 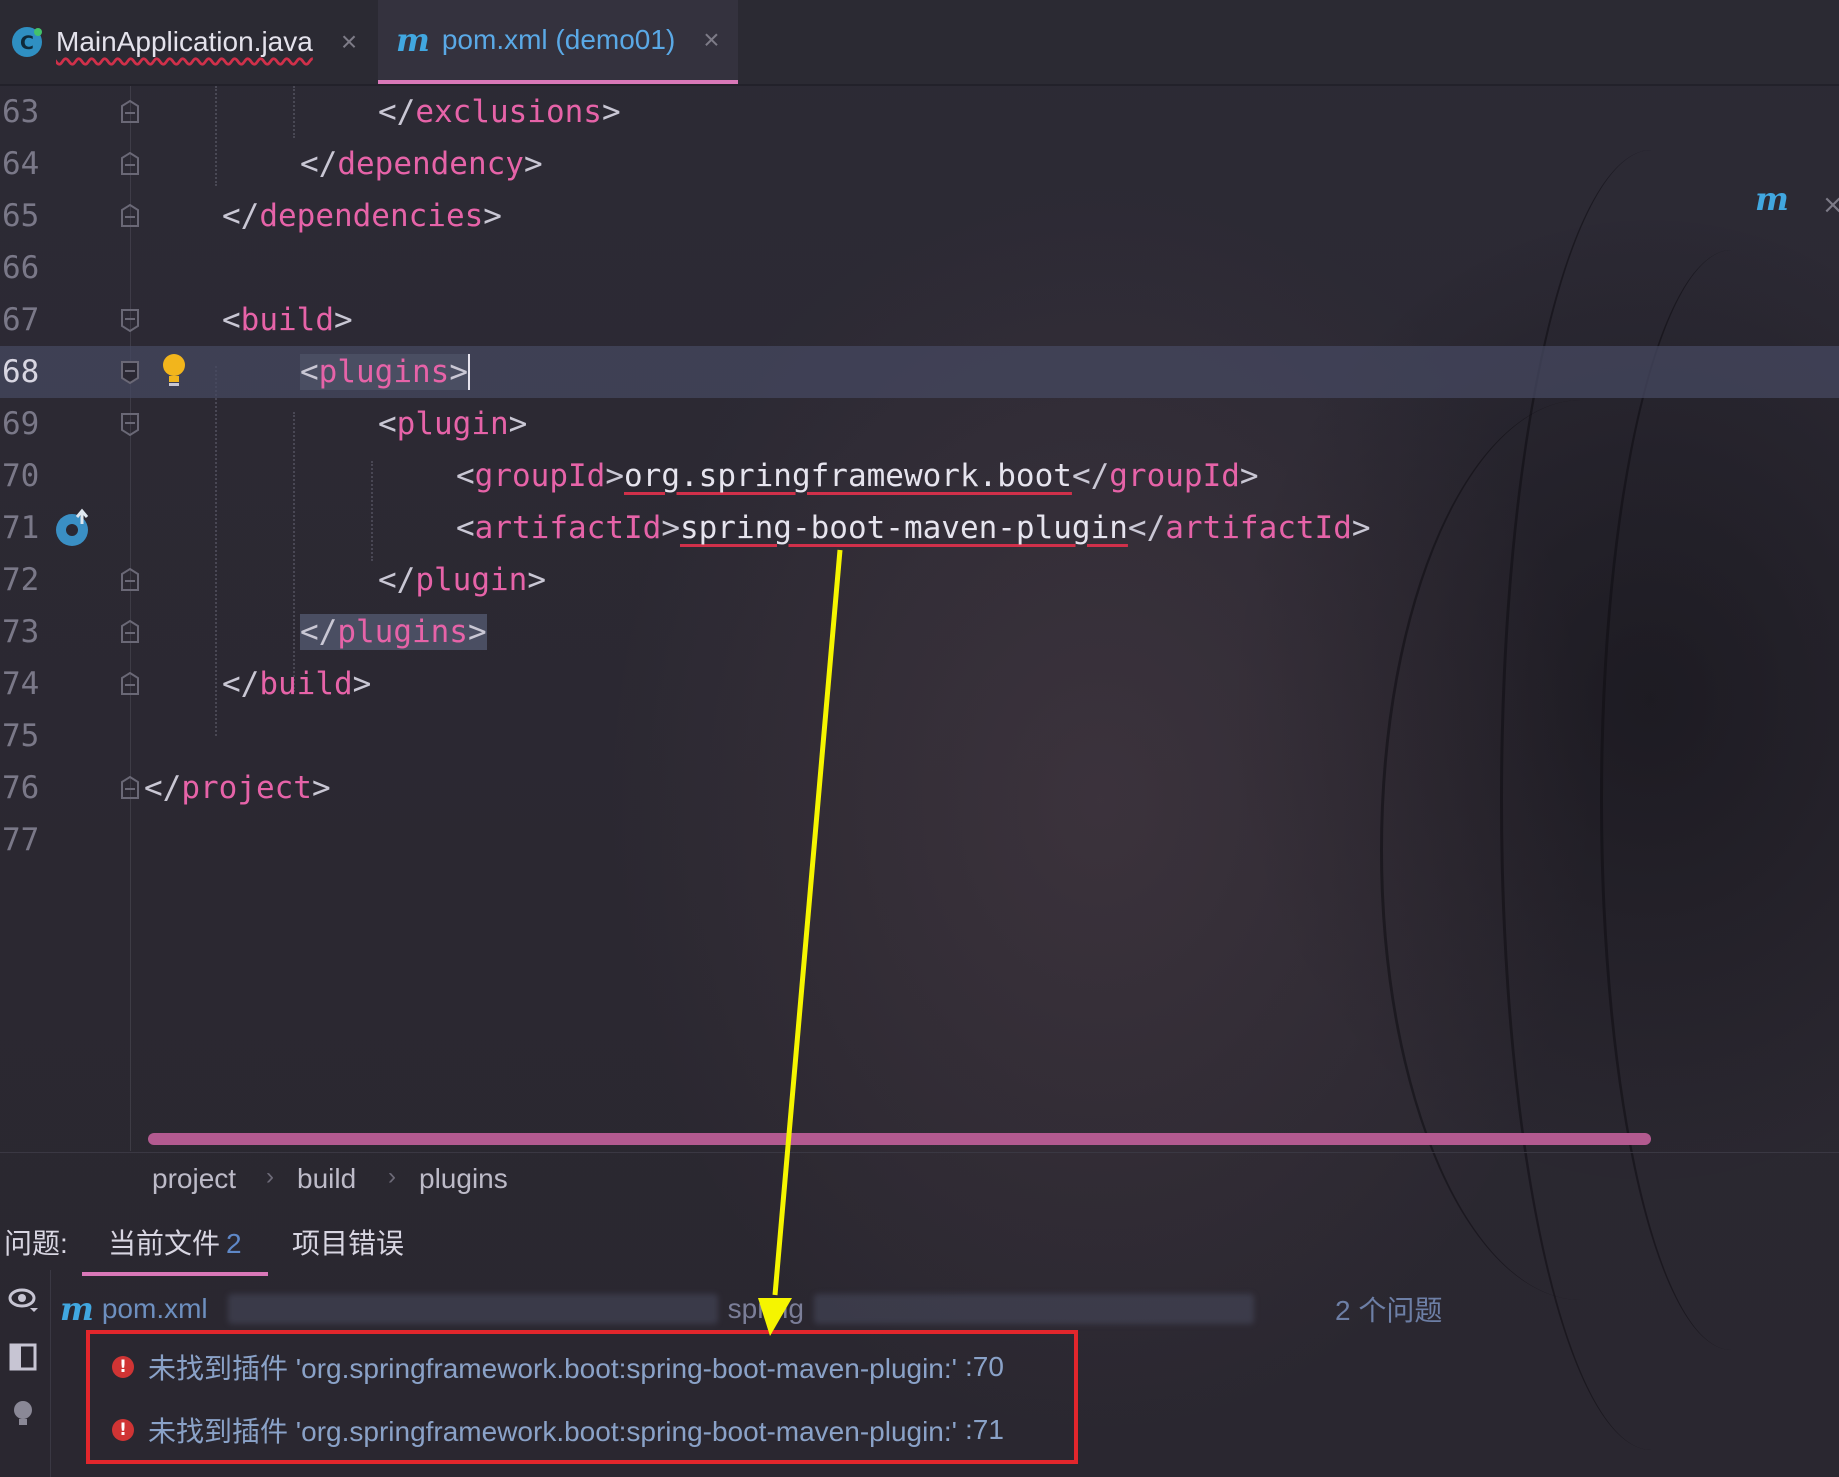 I want to click on tab-label: pom.xml (demo01), so click(x=558, y=39).